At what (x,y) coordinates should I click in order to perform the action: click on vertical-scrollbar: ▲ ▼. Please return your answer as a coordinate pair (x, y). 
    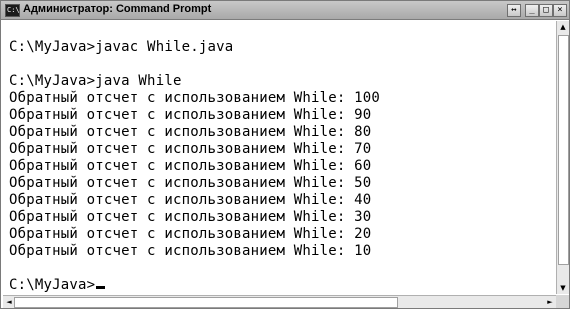
    Looking at the image, I should click on (562, 157).